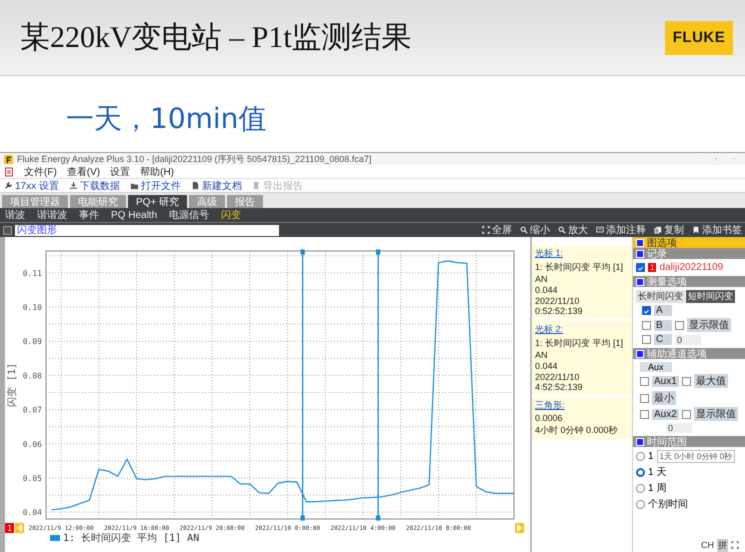 This screenshot has height=552, width=745. What do you see at coordinates (550, 405) in the screenshot?
I see `readout-title: 三角形:` at bounding box center [550, 405].